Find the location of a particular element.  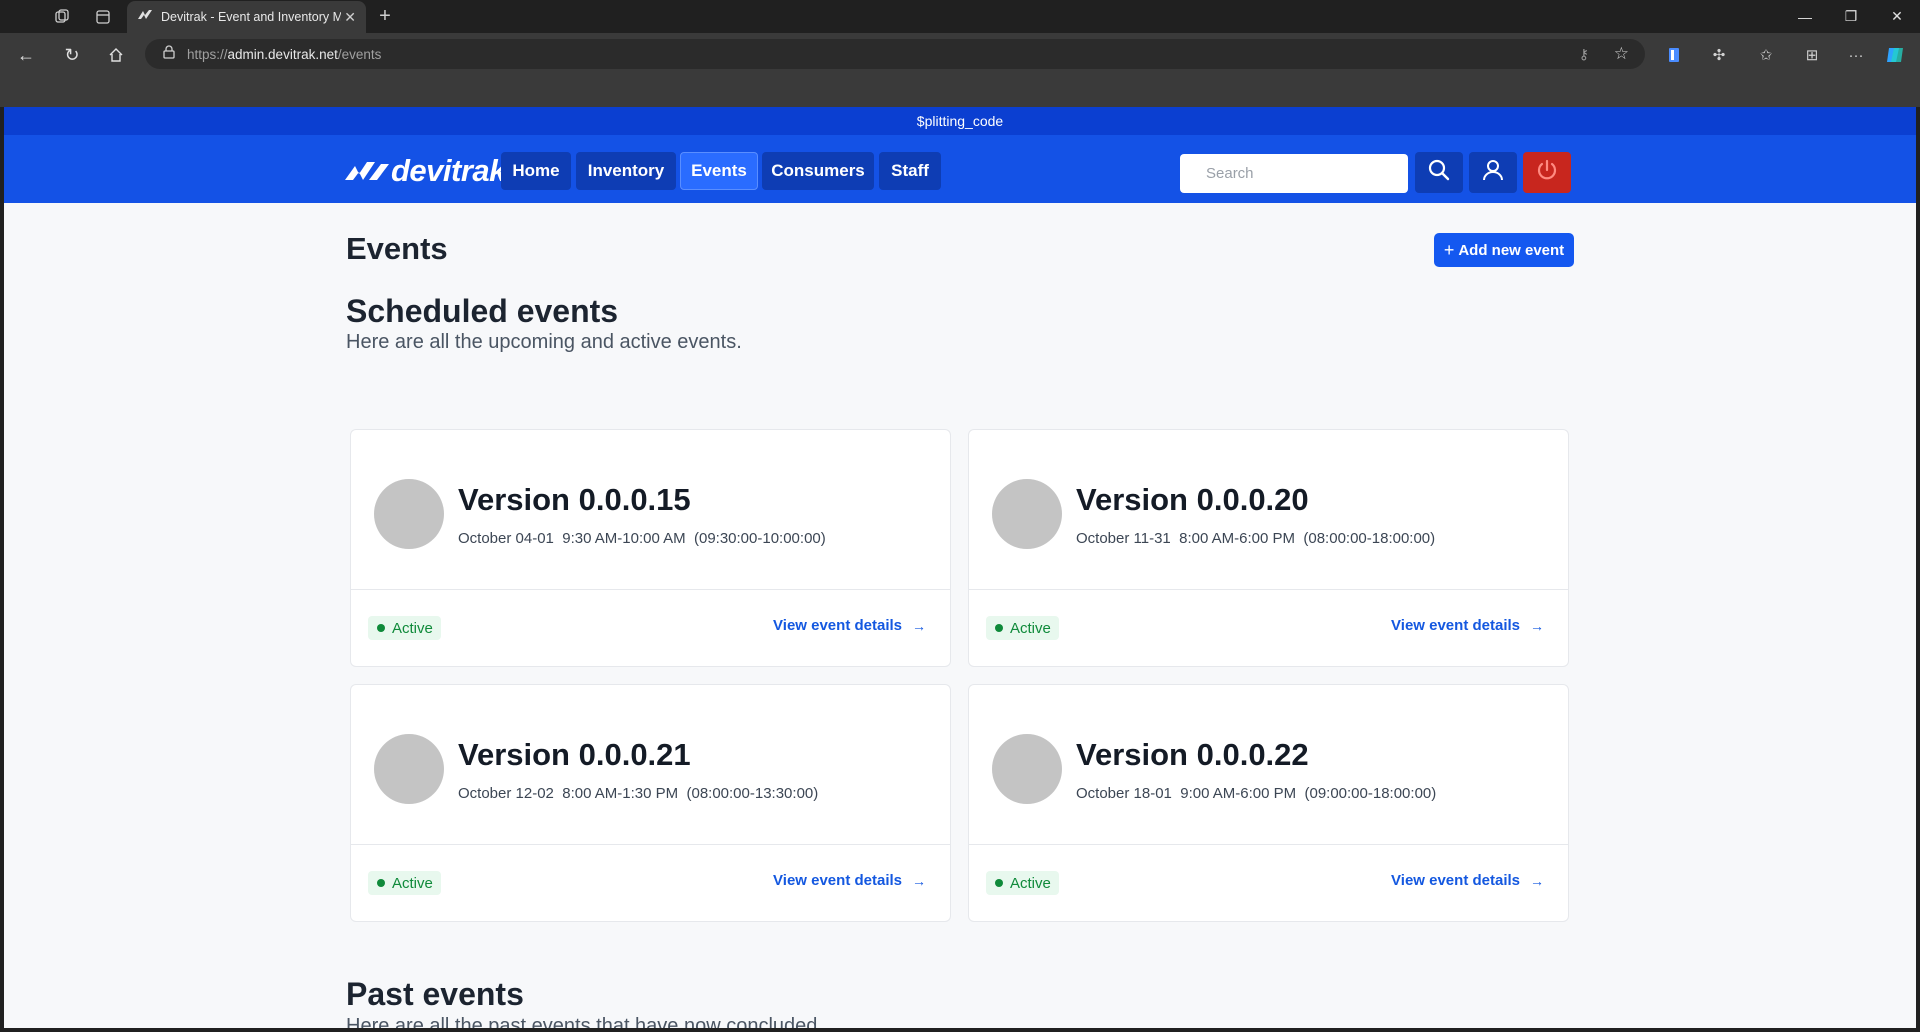

key-icon: ⚷ is located at coordinates (1584, 54).